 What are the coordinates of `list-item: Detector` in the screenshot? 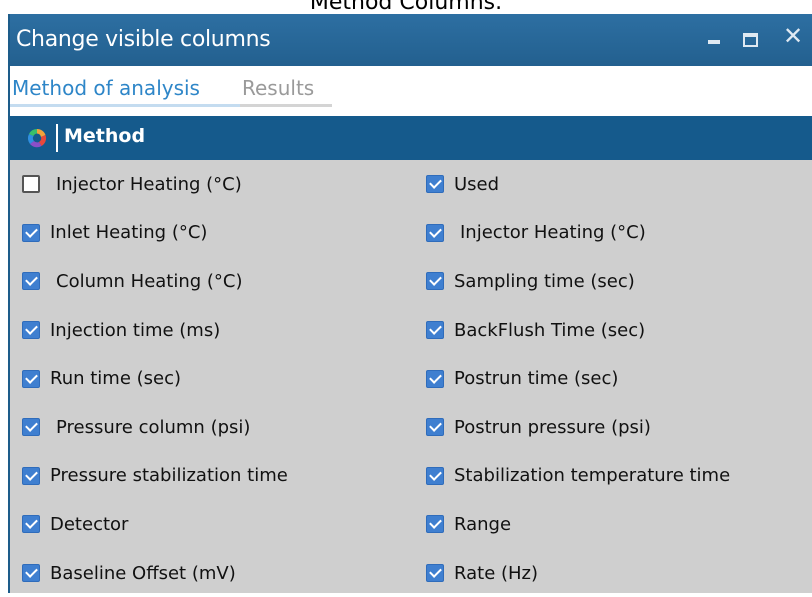 It's located at (155, 524).